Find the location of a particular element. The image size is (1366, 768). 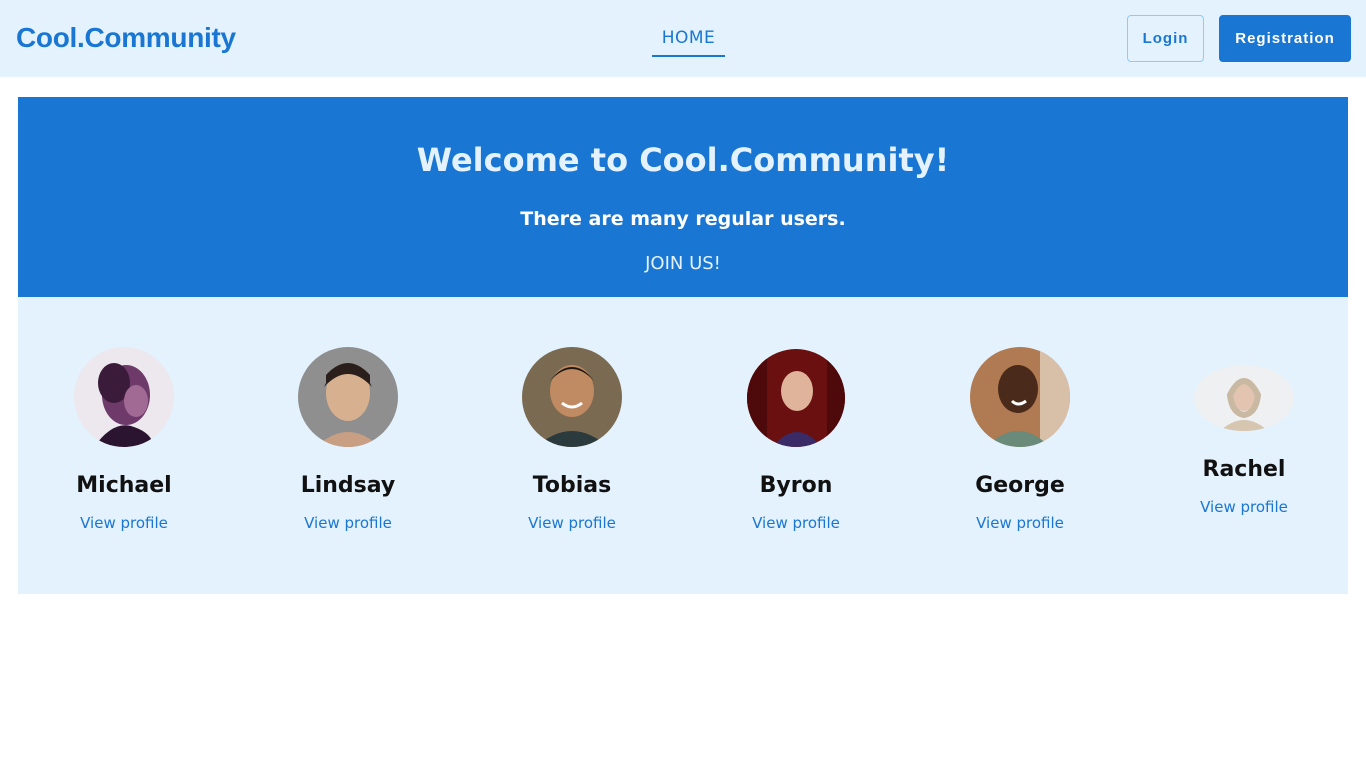

avatar-photo-brown-icon is located at coordinates (1020, 397).